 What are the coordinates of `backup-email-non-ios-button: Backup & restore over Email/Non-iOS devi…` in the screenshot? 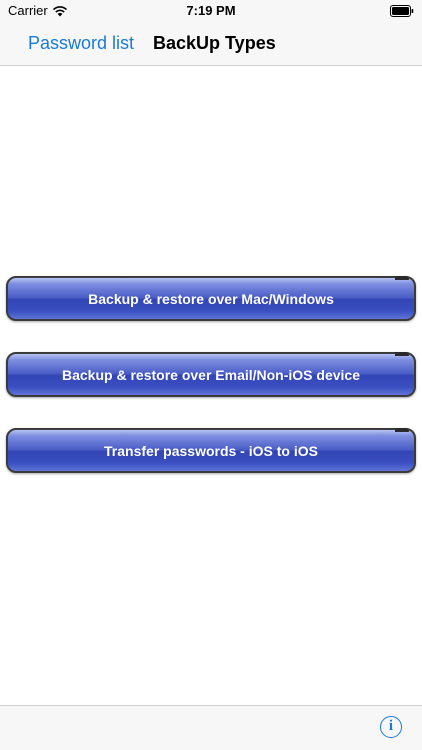 It's located at (211, 374).